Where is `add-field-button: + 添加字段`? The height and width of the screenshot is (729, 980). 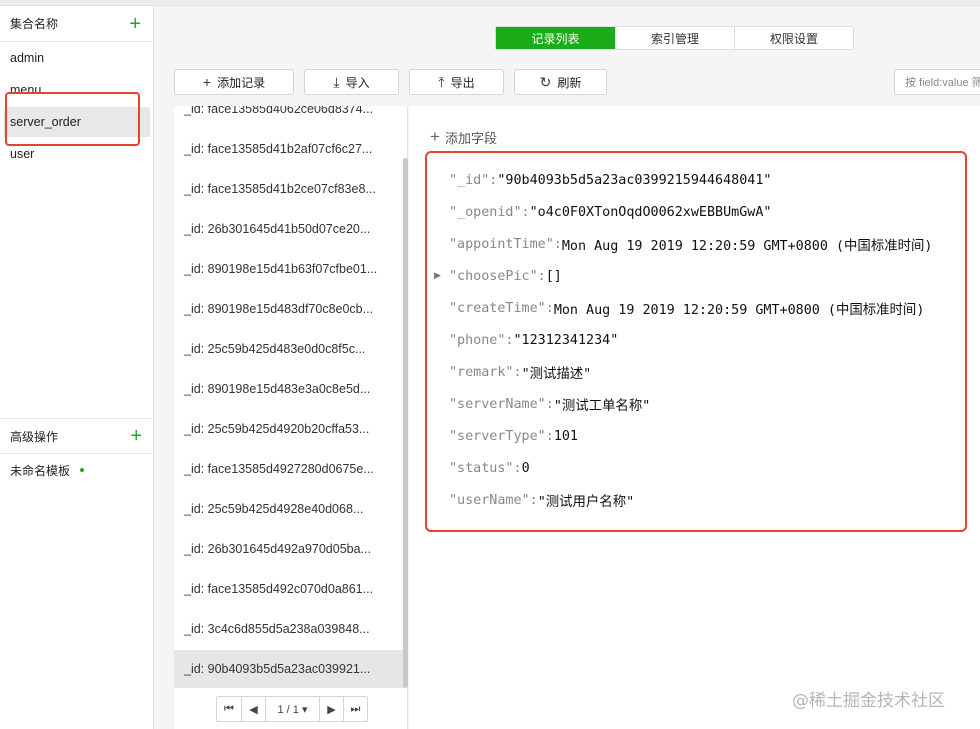 add-field-button: + 添加字段 is located at coordinates (463, 137).